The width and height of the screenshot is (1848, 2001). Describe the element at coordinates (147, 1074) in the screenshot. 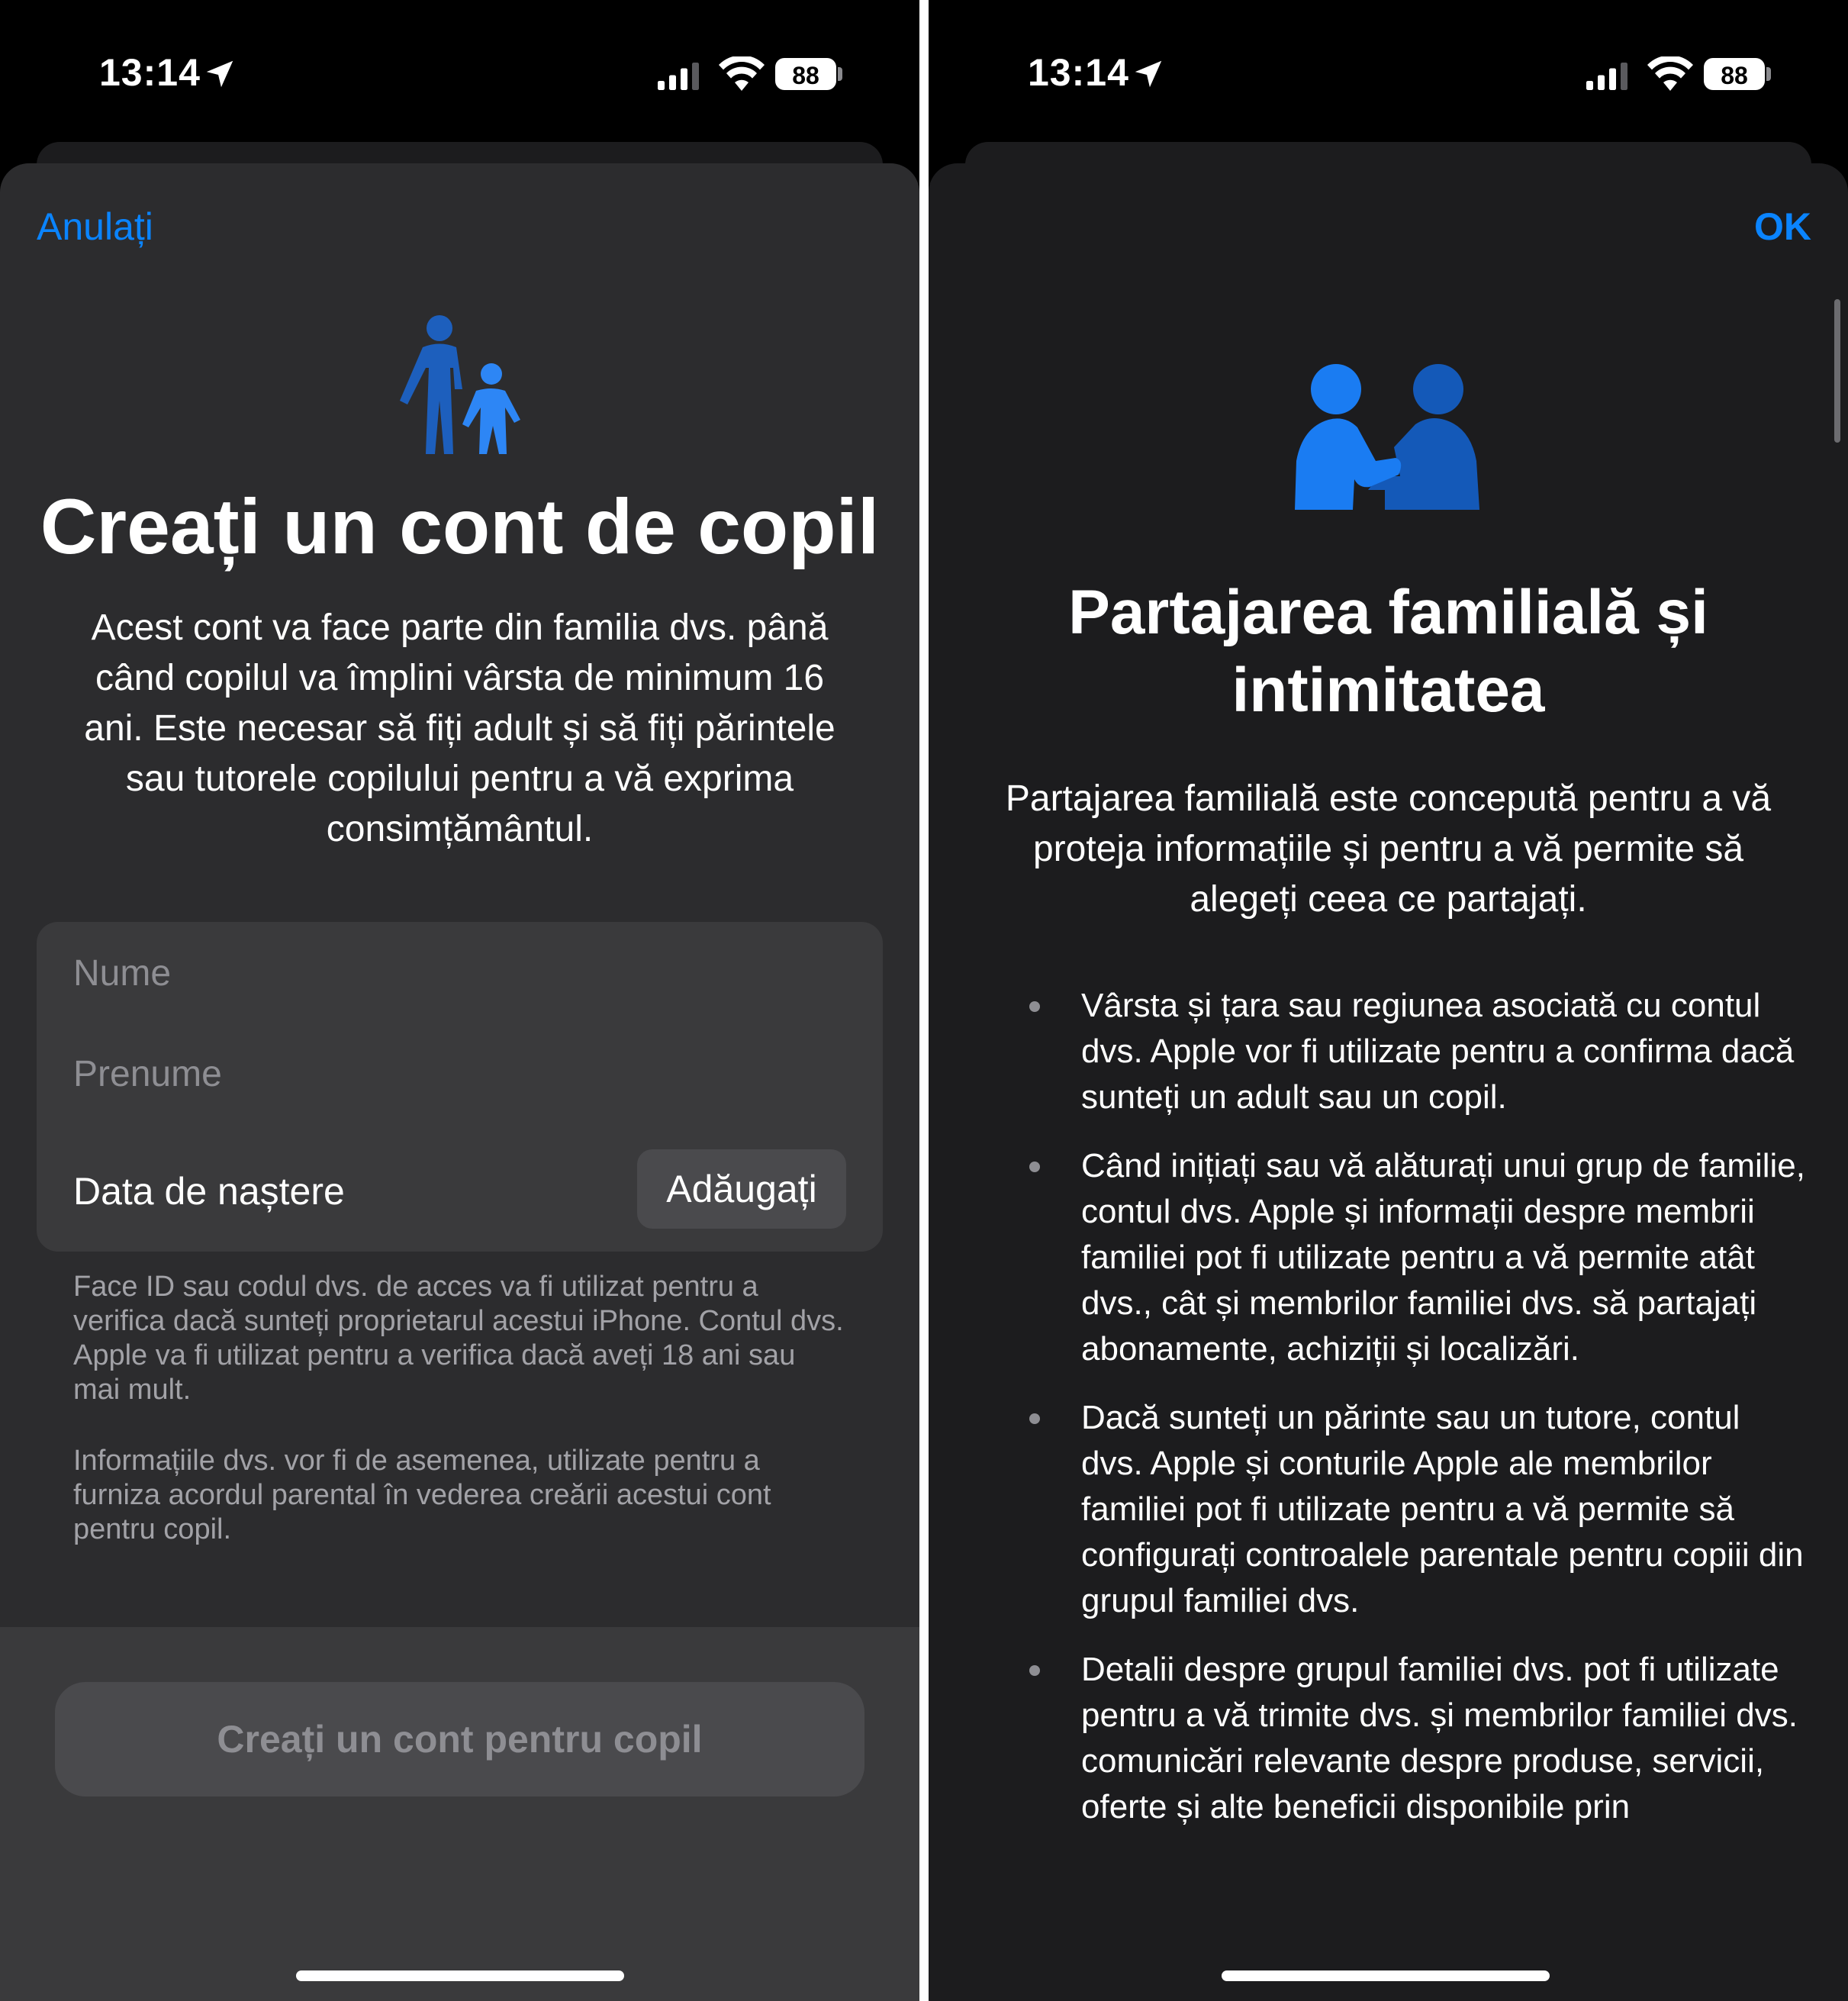

I see `surname-field: Prenume` at that location.